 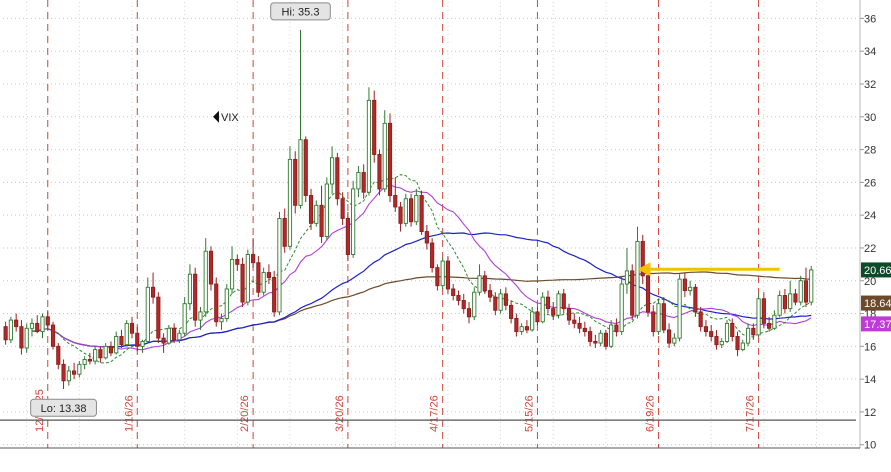 I want to click on y-tick-label: 36, so click(x=870, y=19).